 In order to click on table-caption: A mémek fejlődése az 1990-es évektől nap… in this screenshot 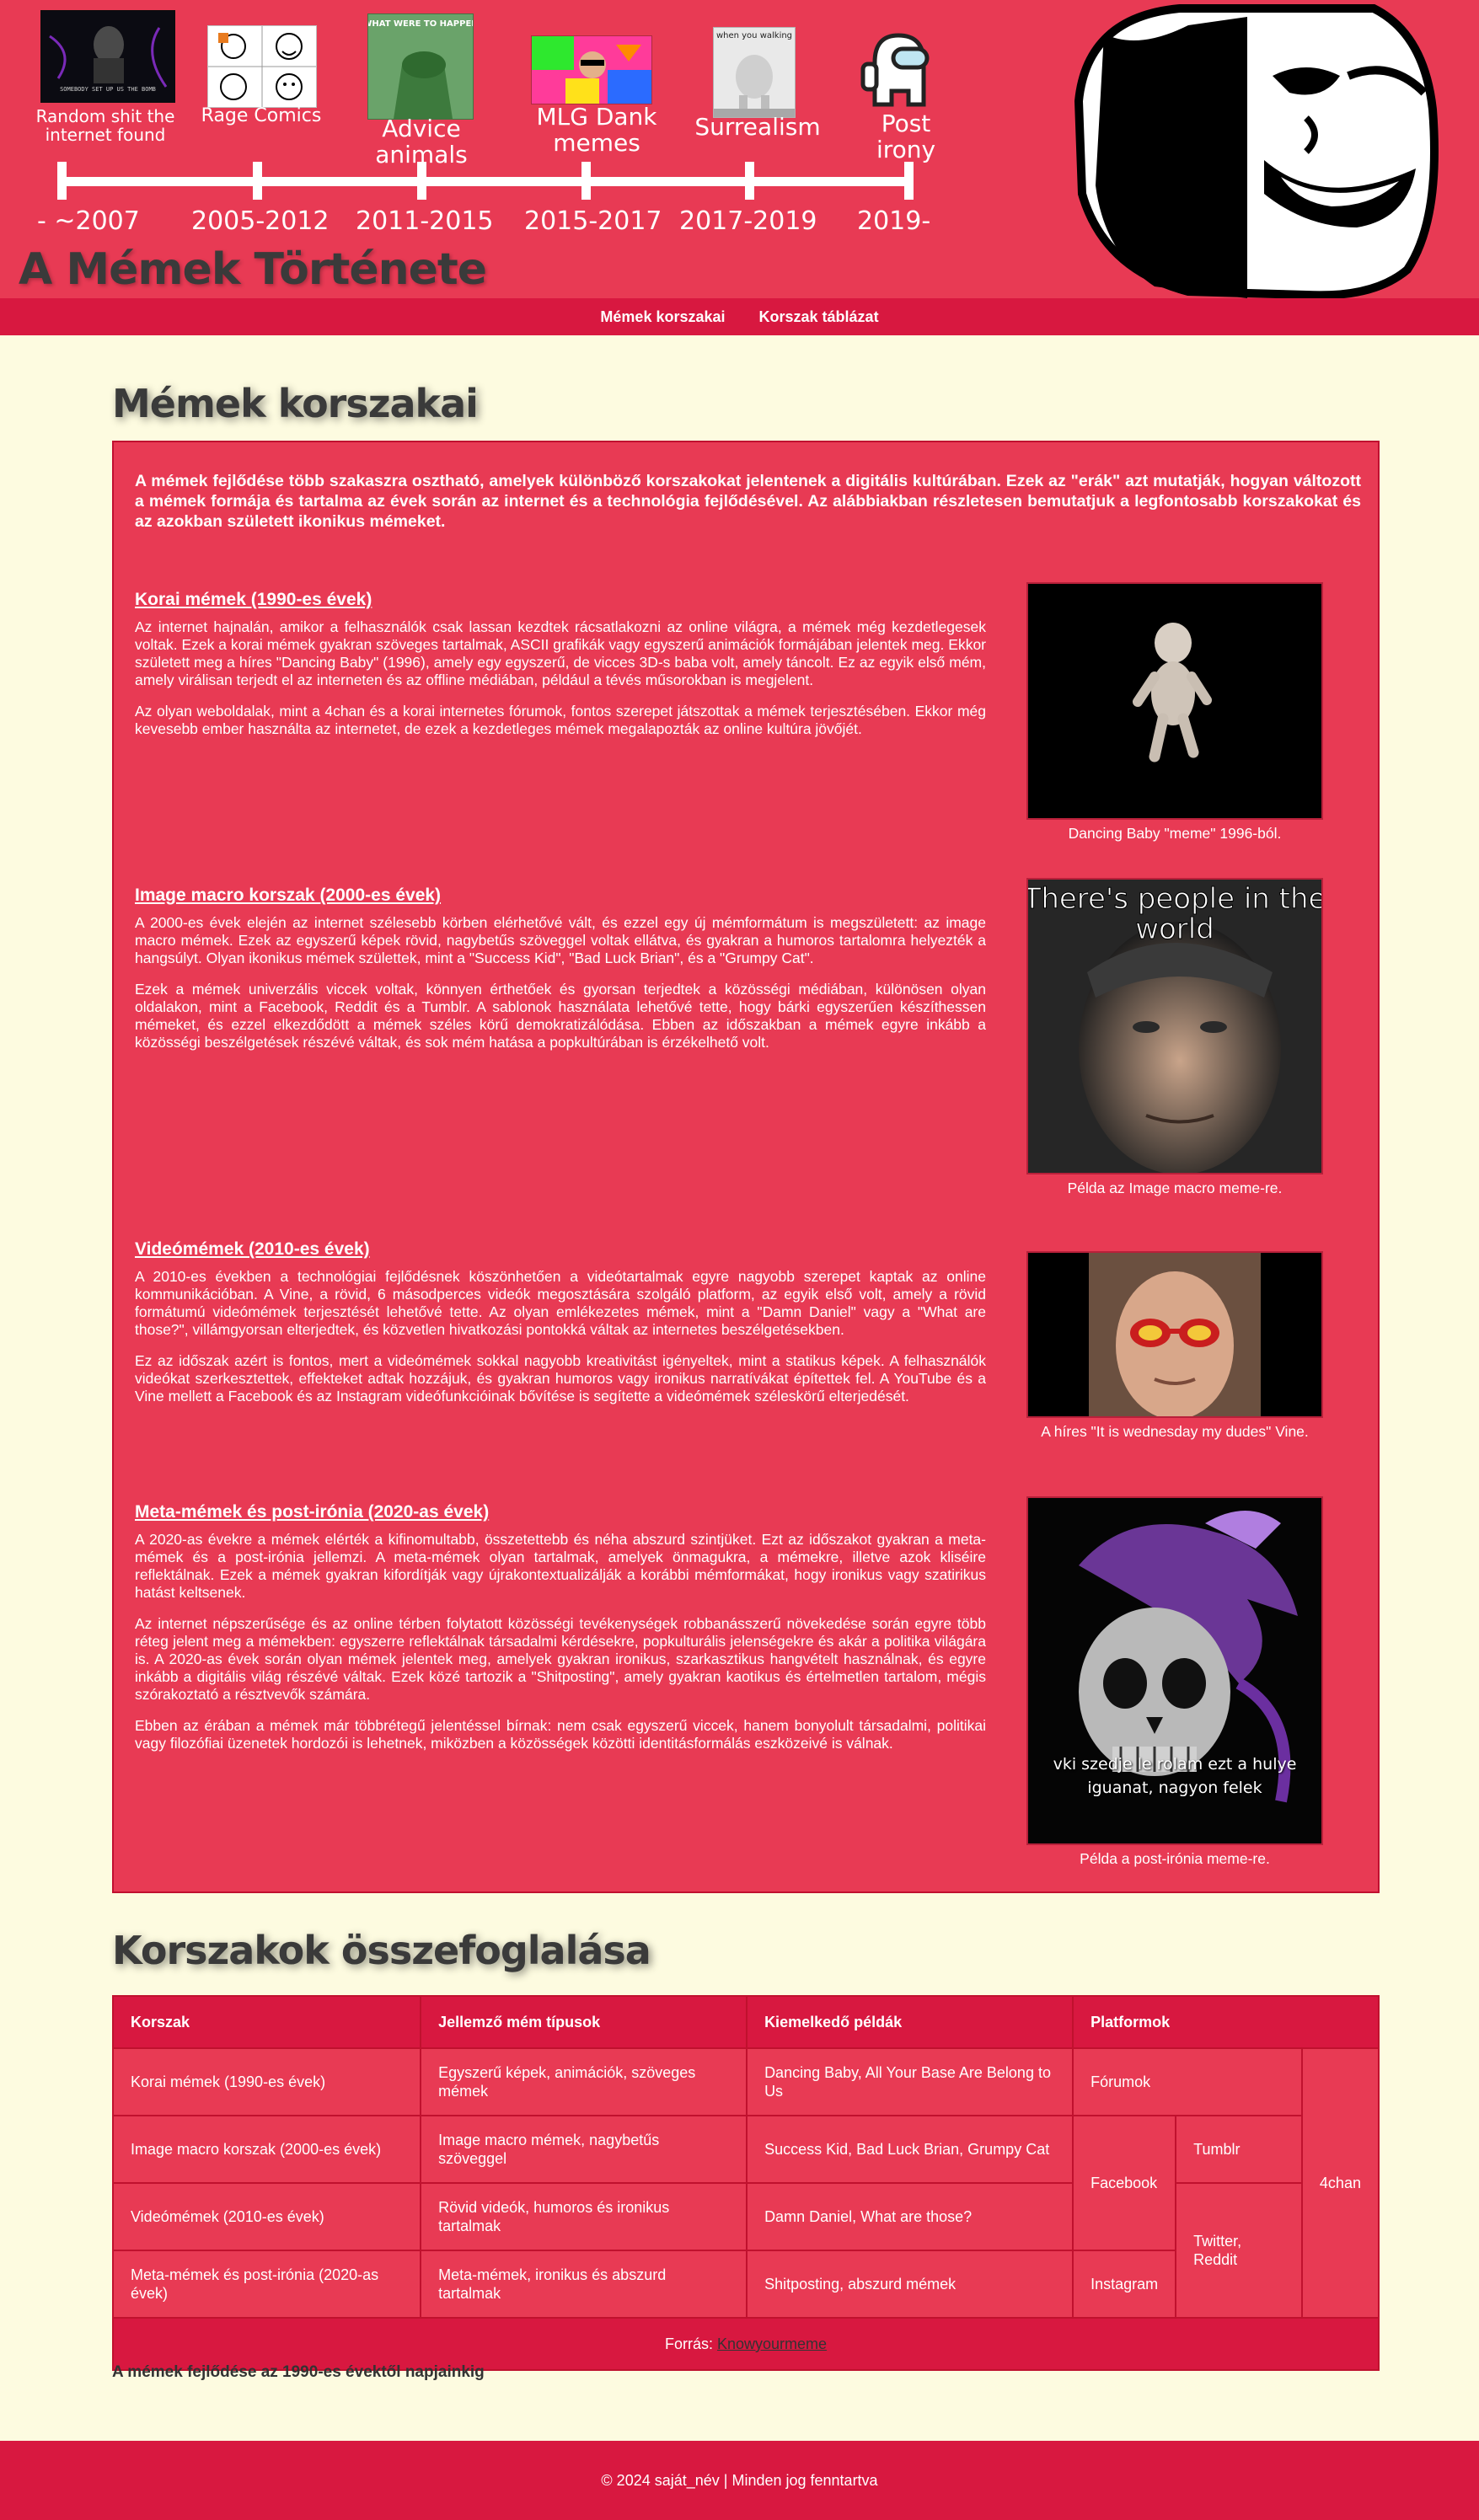, I will do `click(298, 2372)`.